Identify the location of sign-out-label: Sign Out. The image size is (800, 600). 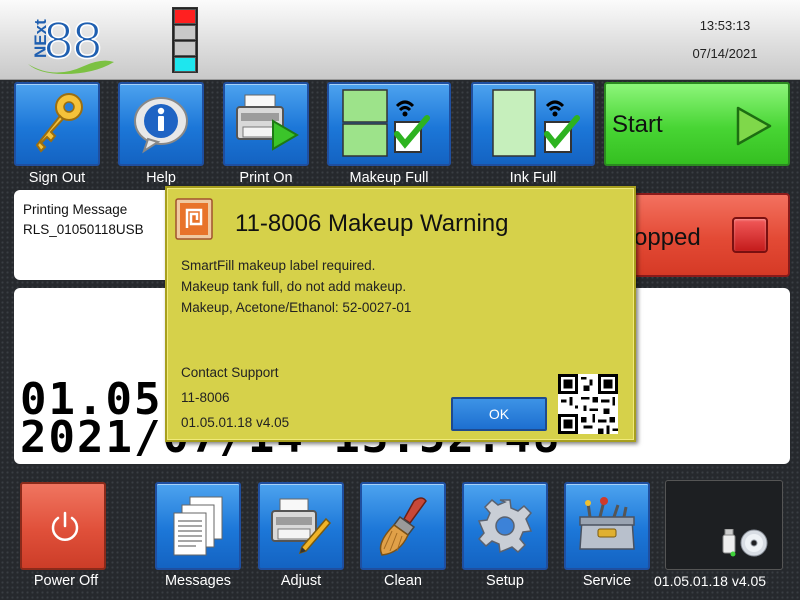
(57, 178).